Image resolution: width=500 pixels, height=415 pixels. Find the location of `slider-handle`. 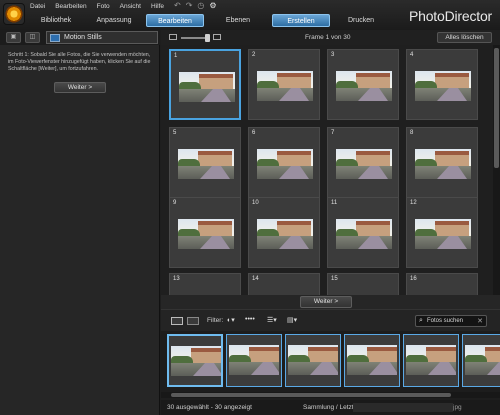

slider-handle is located at coordinates (207, 38).